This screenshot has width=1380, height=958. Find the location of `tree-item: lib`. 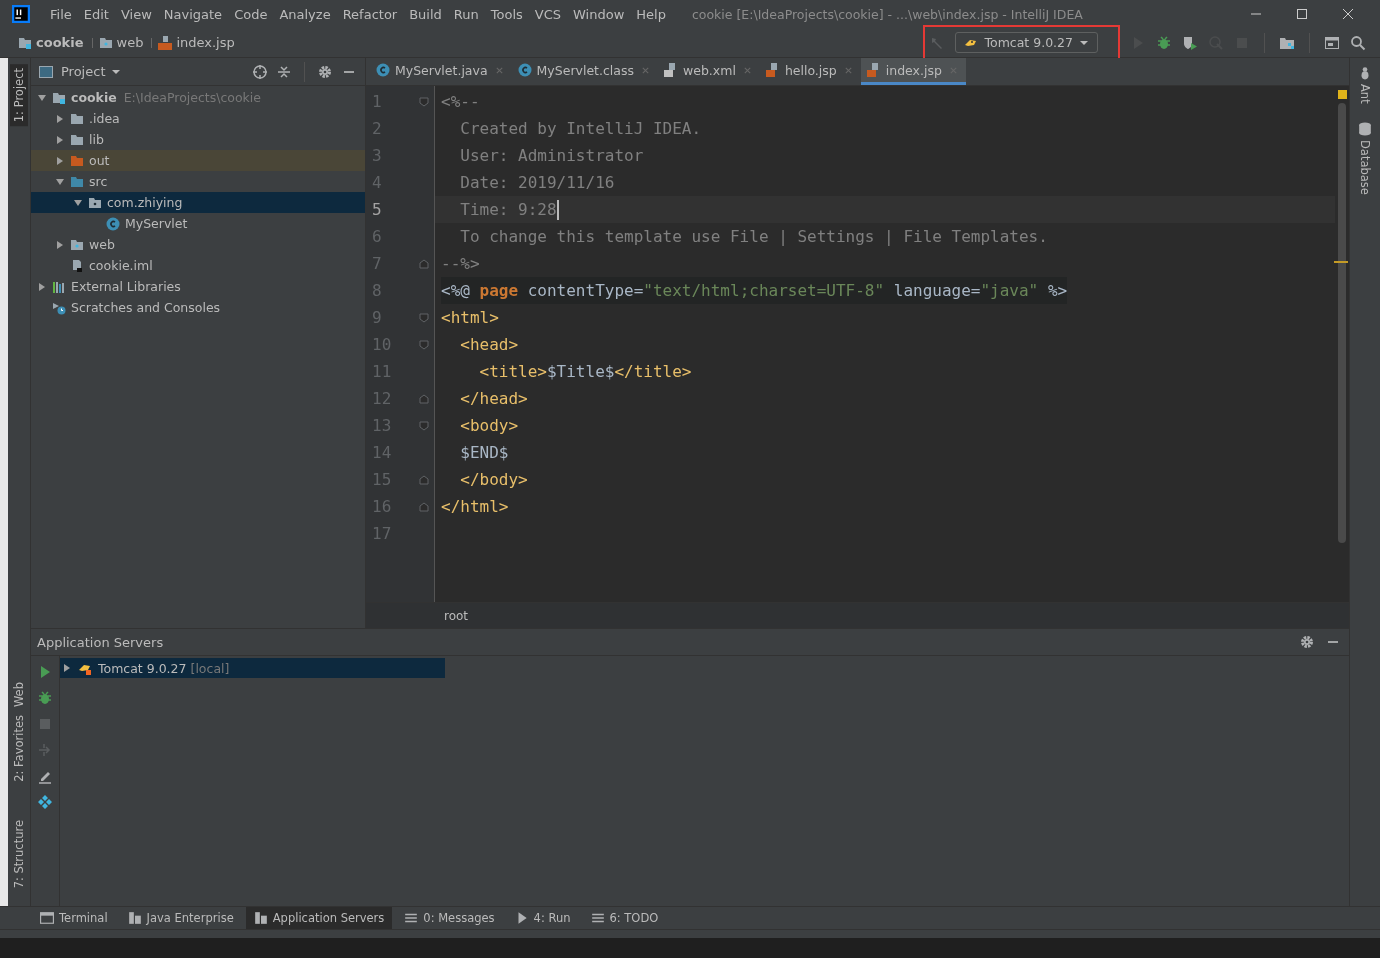

tree-item: lib is located at coordinates (198, 139).